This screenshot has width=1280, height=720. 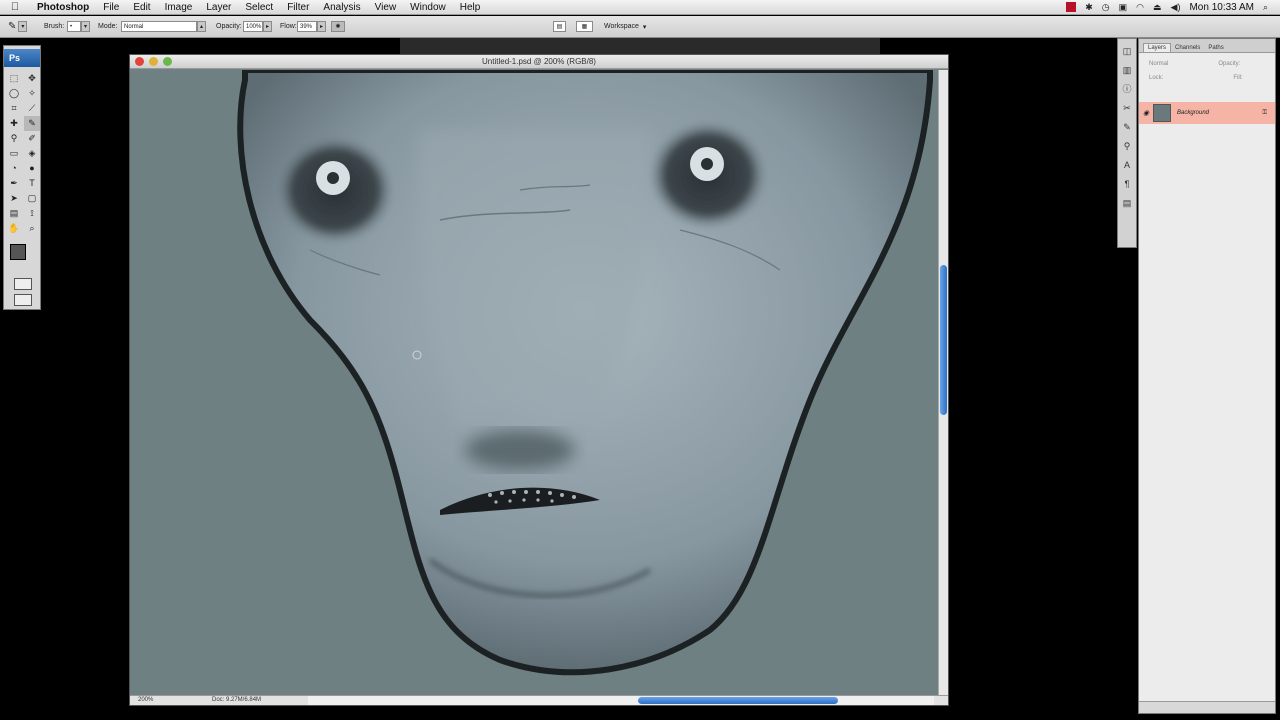 I want to click on tab-paths: Paths, so click(x=1215, y=48).